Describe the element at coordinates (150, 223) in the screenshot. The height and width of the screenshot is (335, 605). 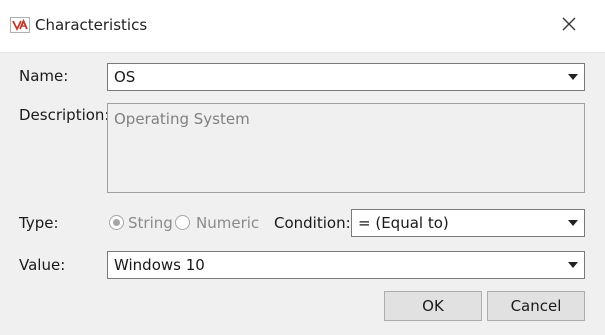
I see `type-string-label: String` at that location.